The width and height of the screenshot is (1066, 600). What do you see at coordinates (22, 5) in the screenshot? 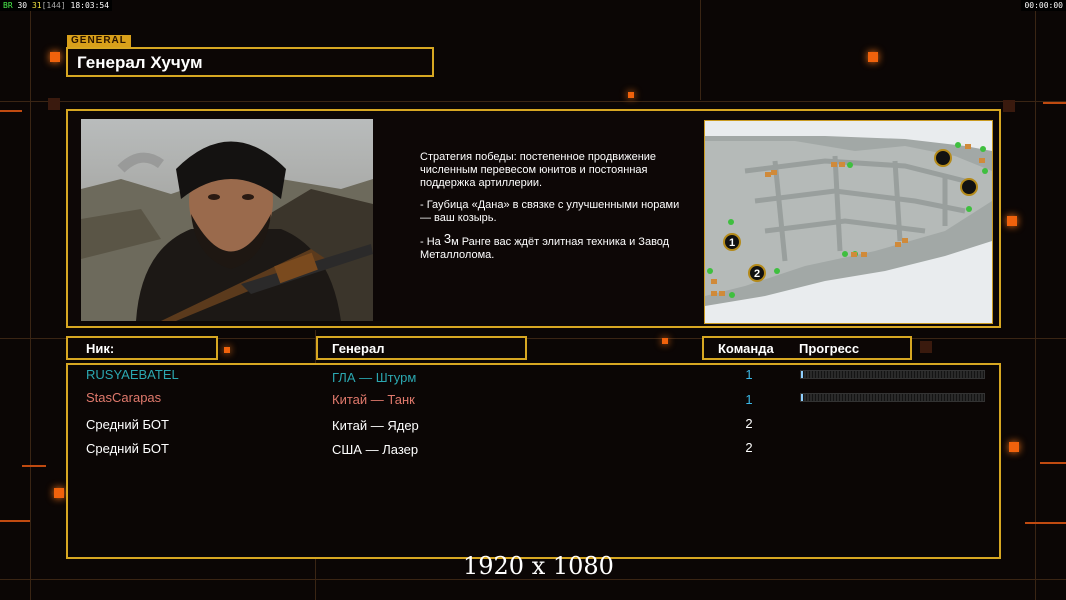
I see `hud-fps: 30` at bounding box center [22, 5].